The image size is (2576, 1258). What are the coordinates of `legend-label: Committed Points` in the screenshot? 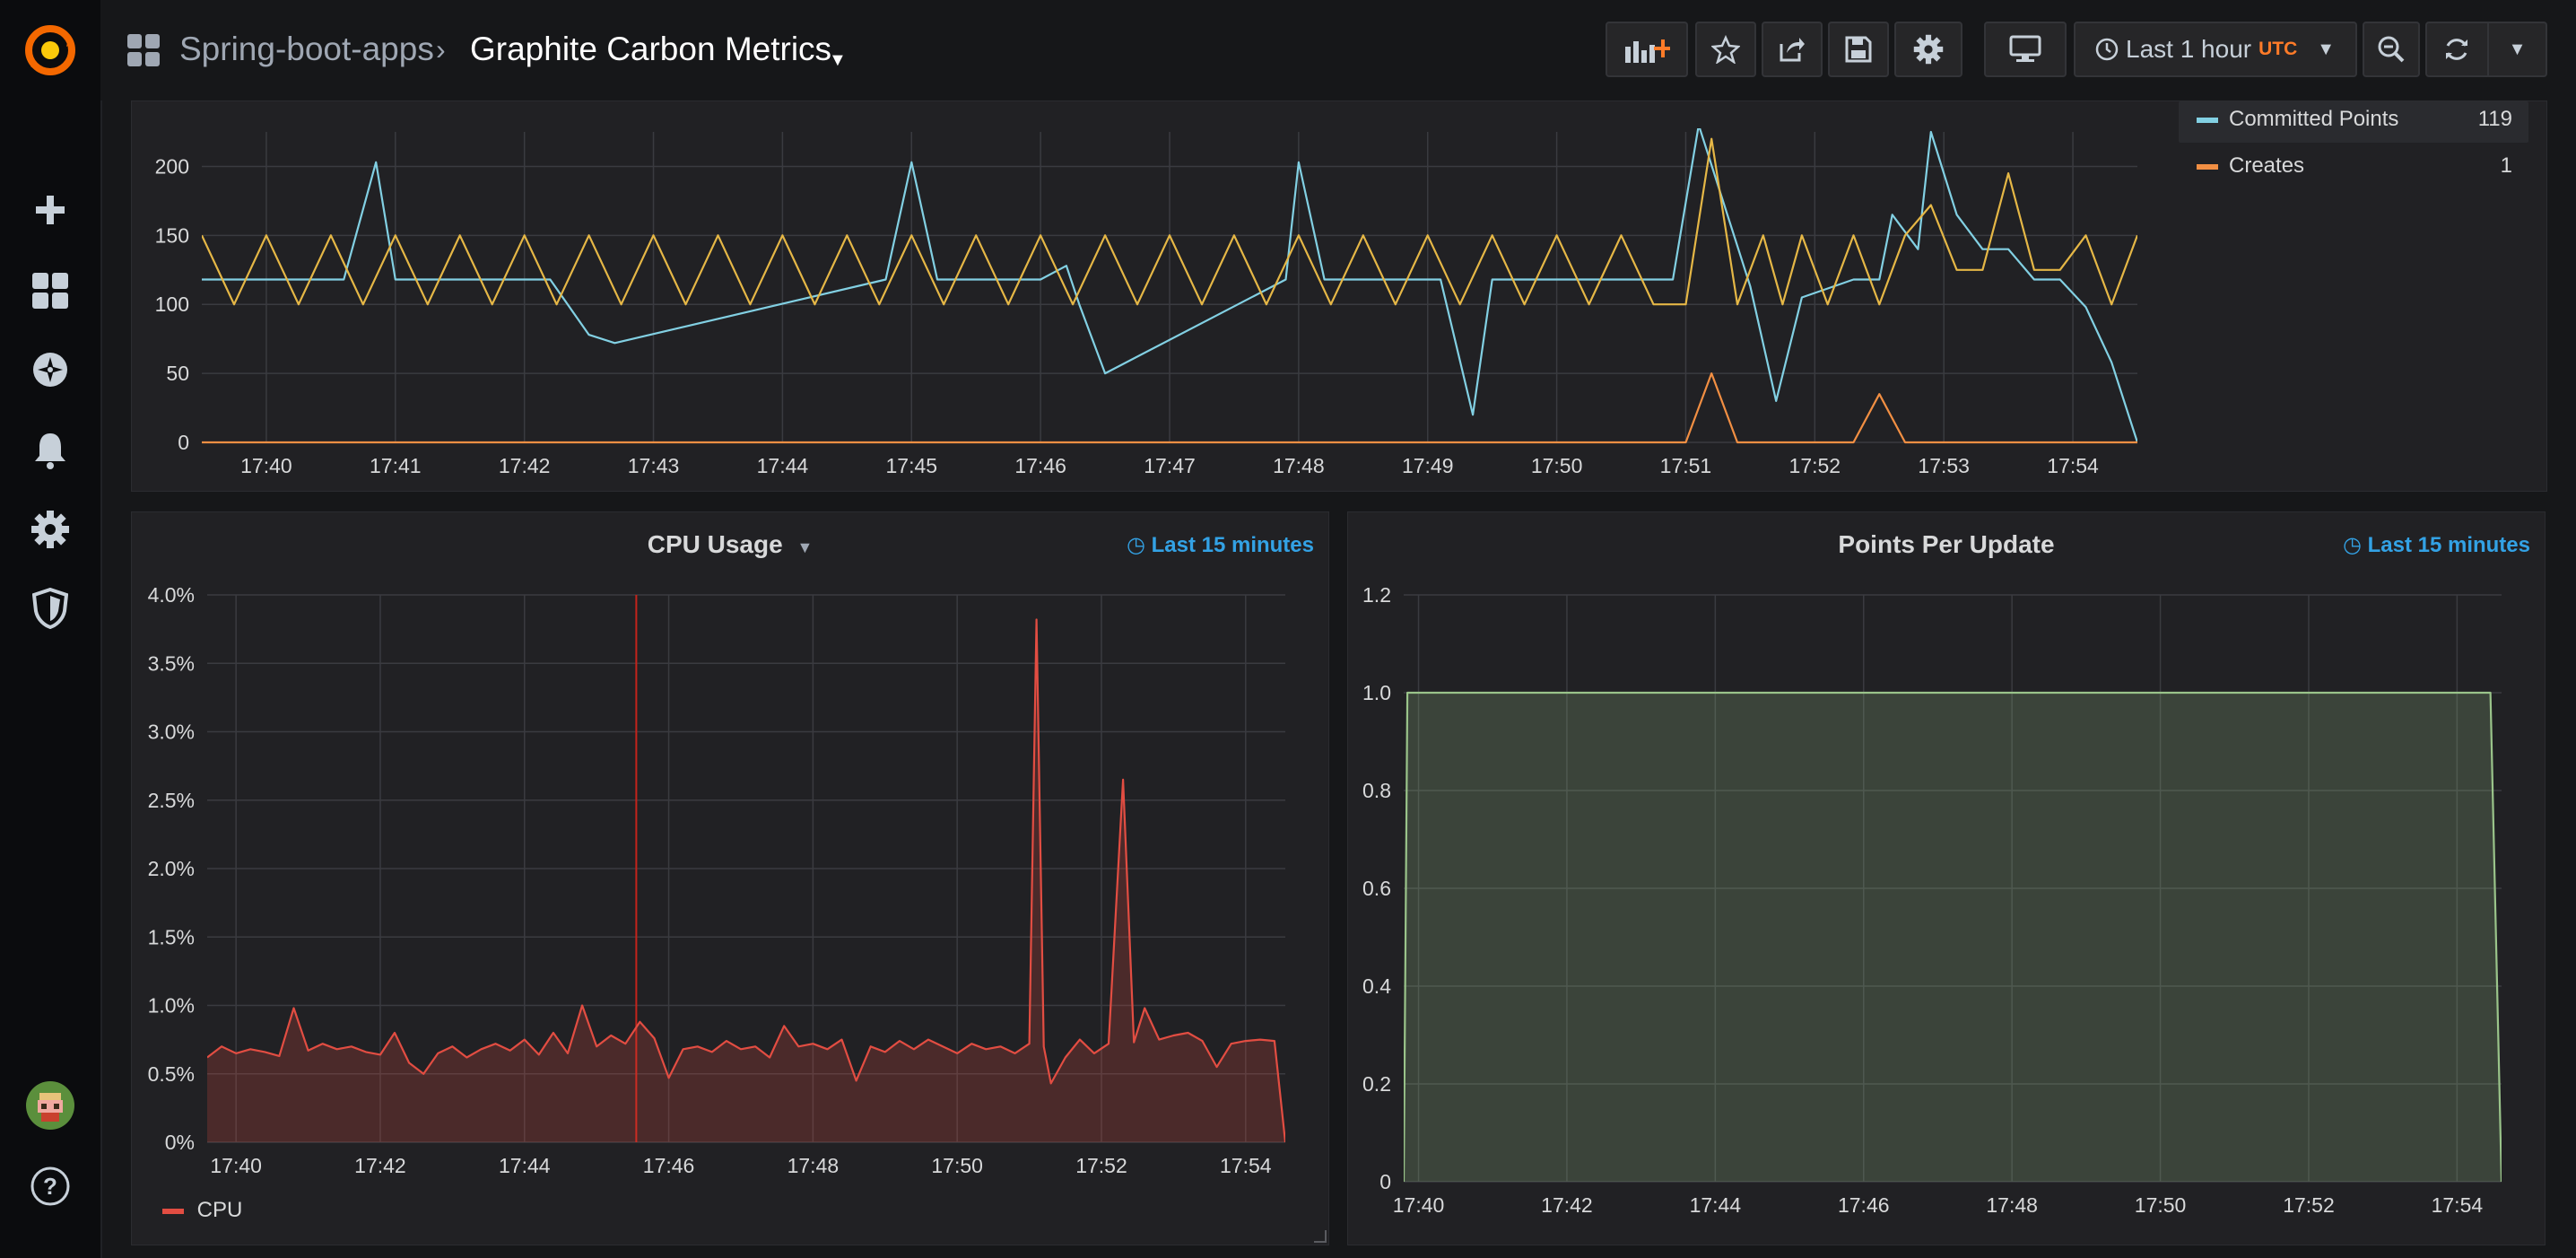 It's located at (2314, 119).